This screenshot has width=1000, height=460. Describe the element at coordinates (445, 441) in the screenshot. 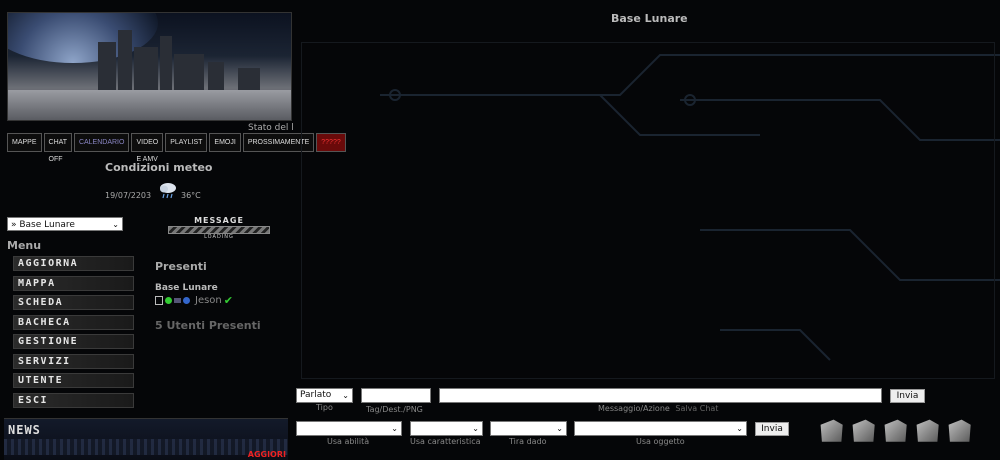

I see `caratteristica-label: Usa caratteristica` at that location.